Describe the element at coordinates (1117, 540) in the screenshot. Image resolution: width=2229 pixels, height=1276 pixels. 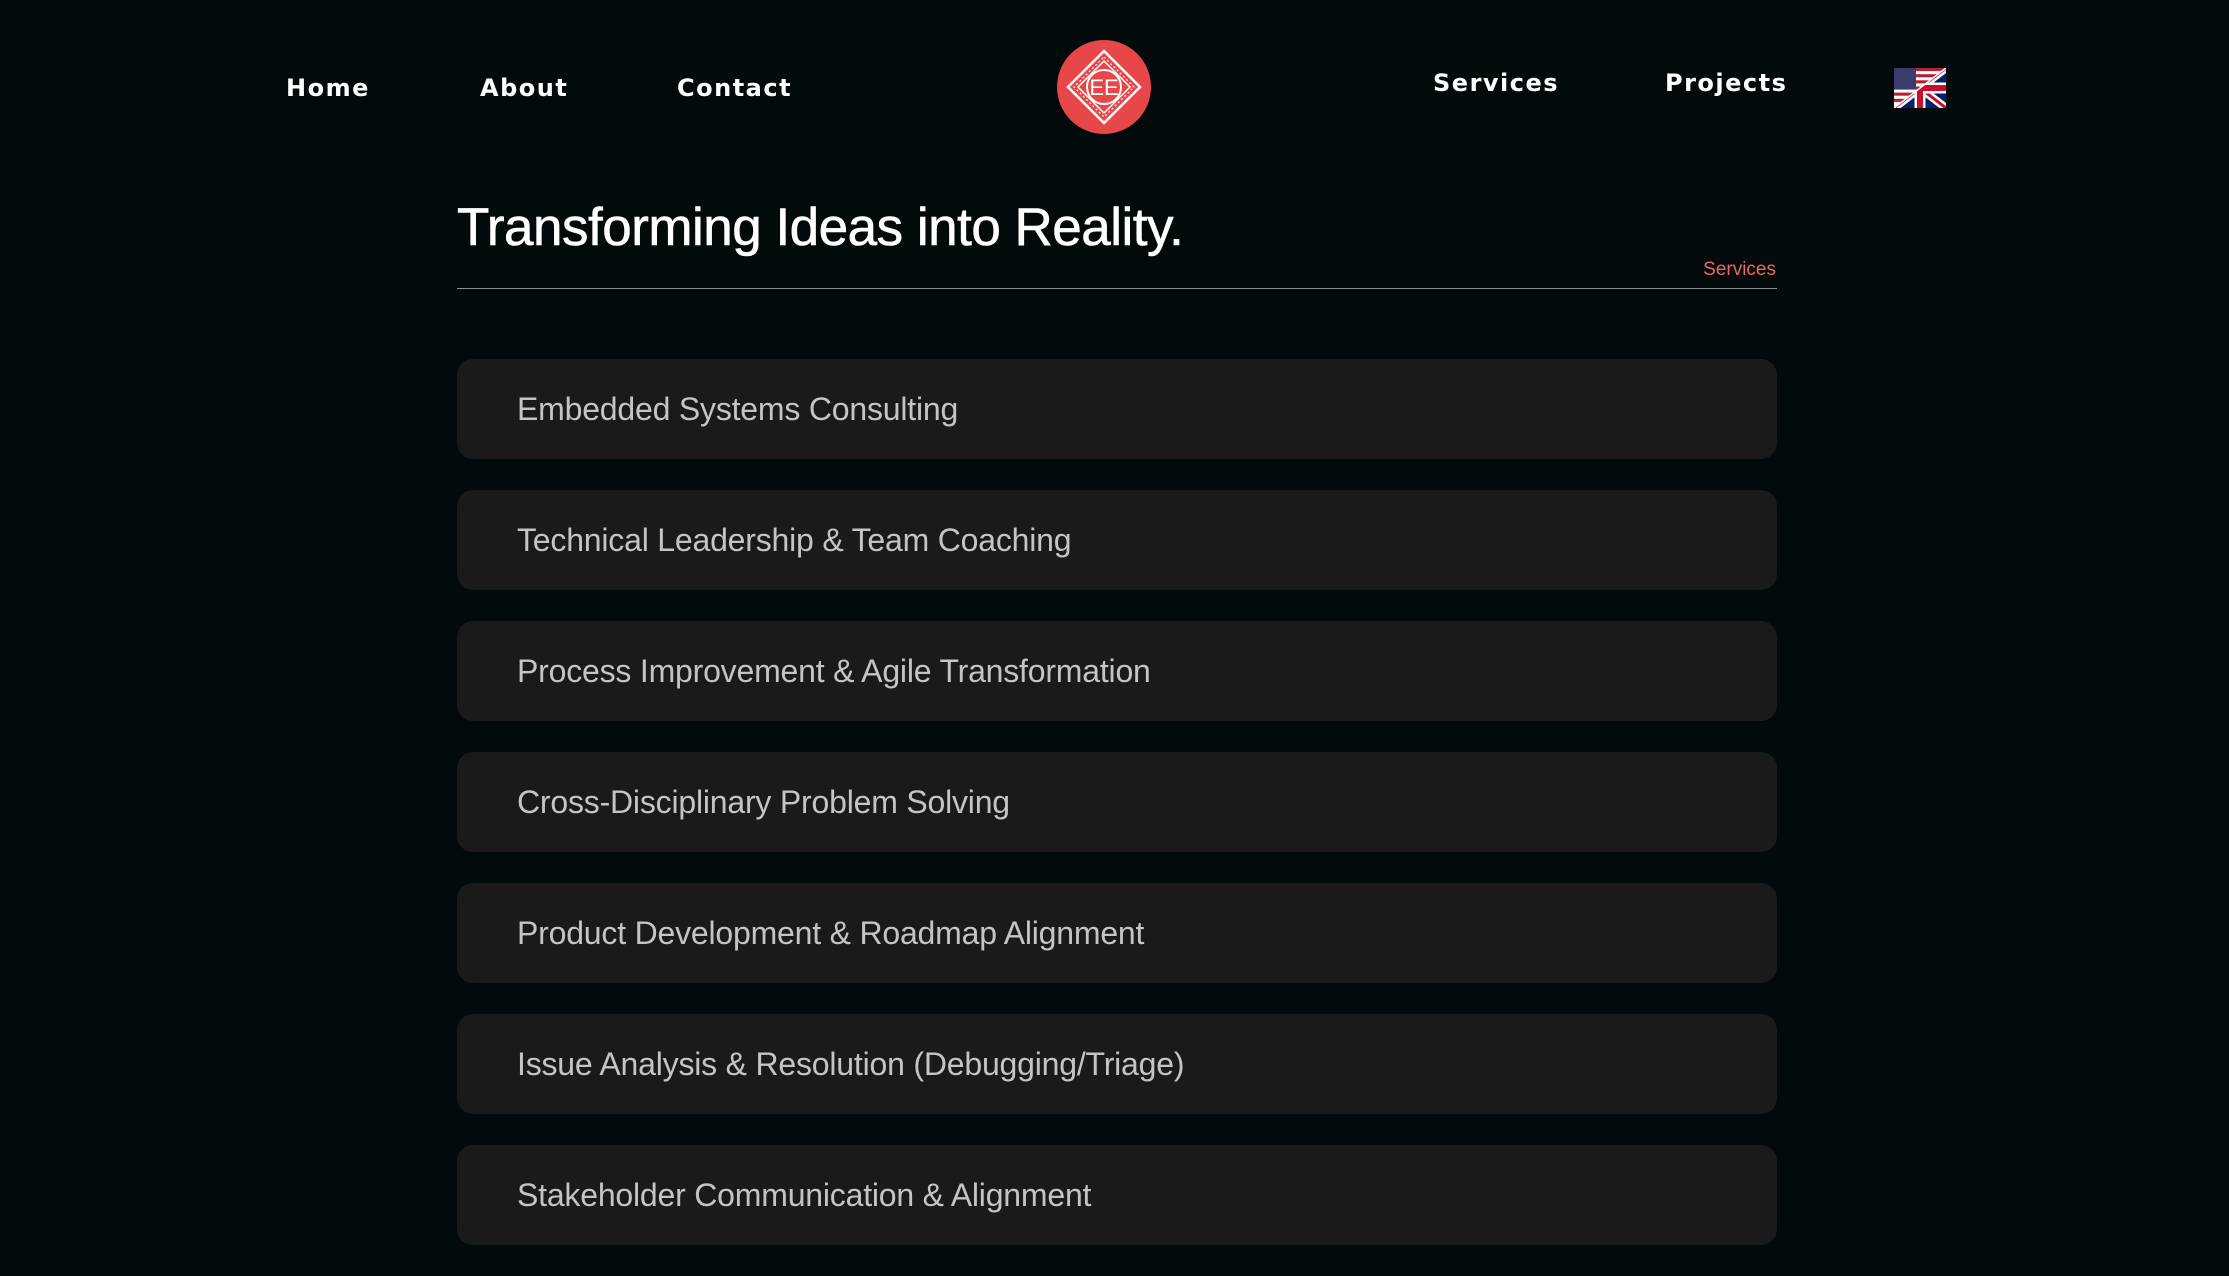
I see `service-card-technical-leadership: Technical Leadership & Team Coaching` at that location.